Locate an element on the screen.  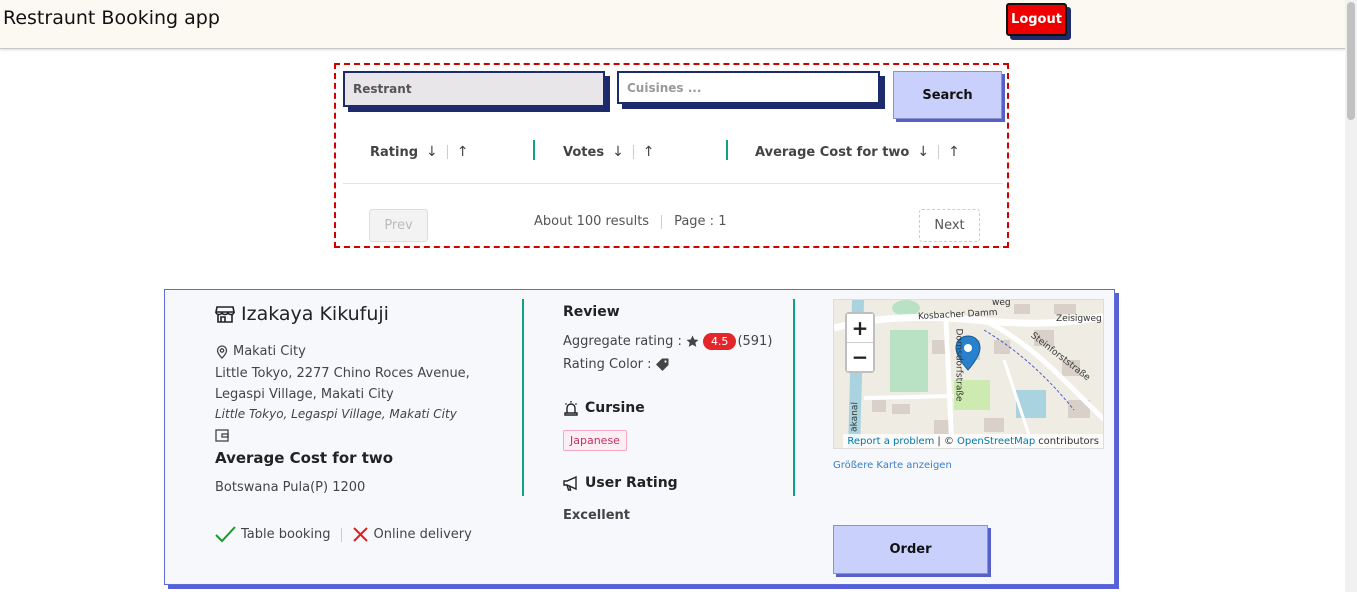
restaurant-city: Makati City is located at coordinates (260, 351).